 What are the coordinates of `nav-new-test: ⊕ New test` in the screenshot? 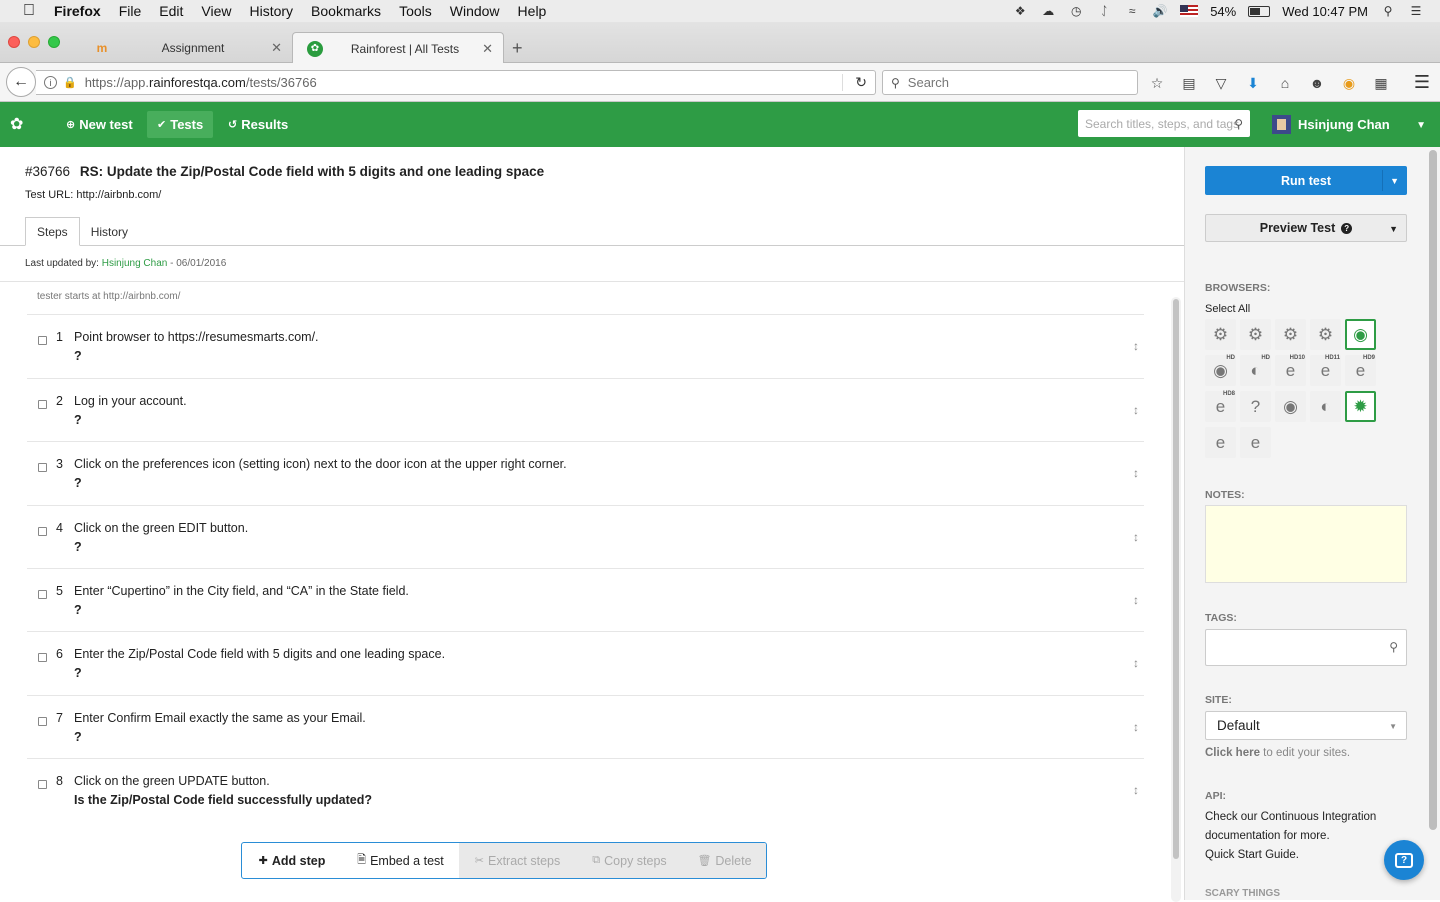 It's located at (99, 124).